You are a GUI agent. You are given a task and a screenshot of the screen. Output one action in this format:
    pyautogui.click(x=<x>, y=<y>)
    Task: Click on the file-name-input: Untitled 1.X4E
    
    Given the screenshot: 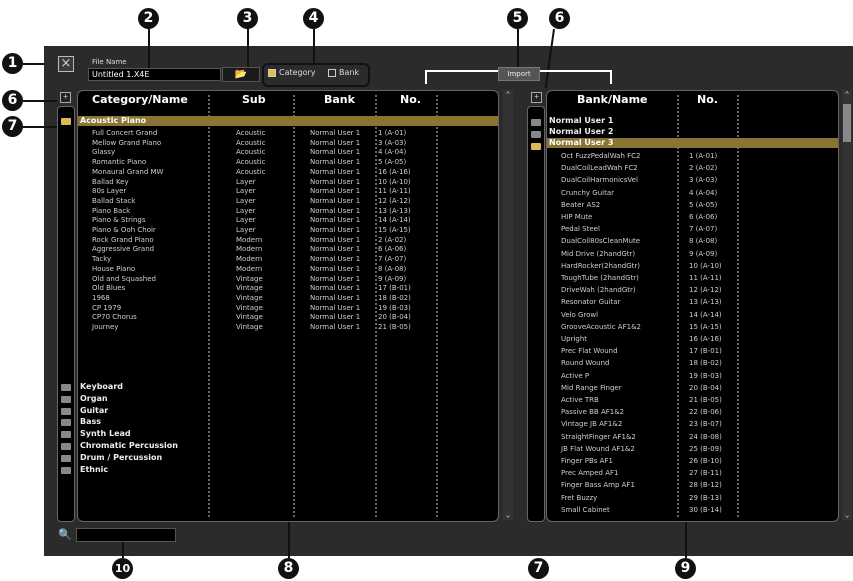 What is the action you would take?
    pyautogui.click(x=154, y=74)
    